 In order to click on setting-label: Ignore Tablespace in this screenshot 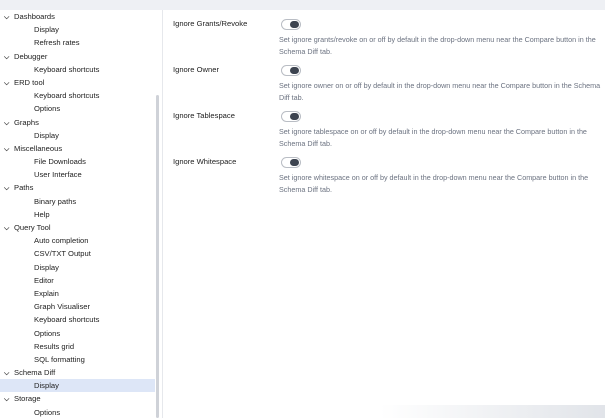, I will do `click(204, 115)`.